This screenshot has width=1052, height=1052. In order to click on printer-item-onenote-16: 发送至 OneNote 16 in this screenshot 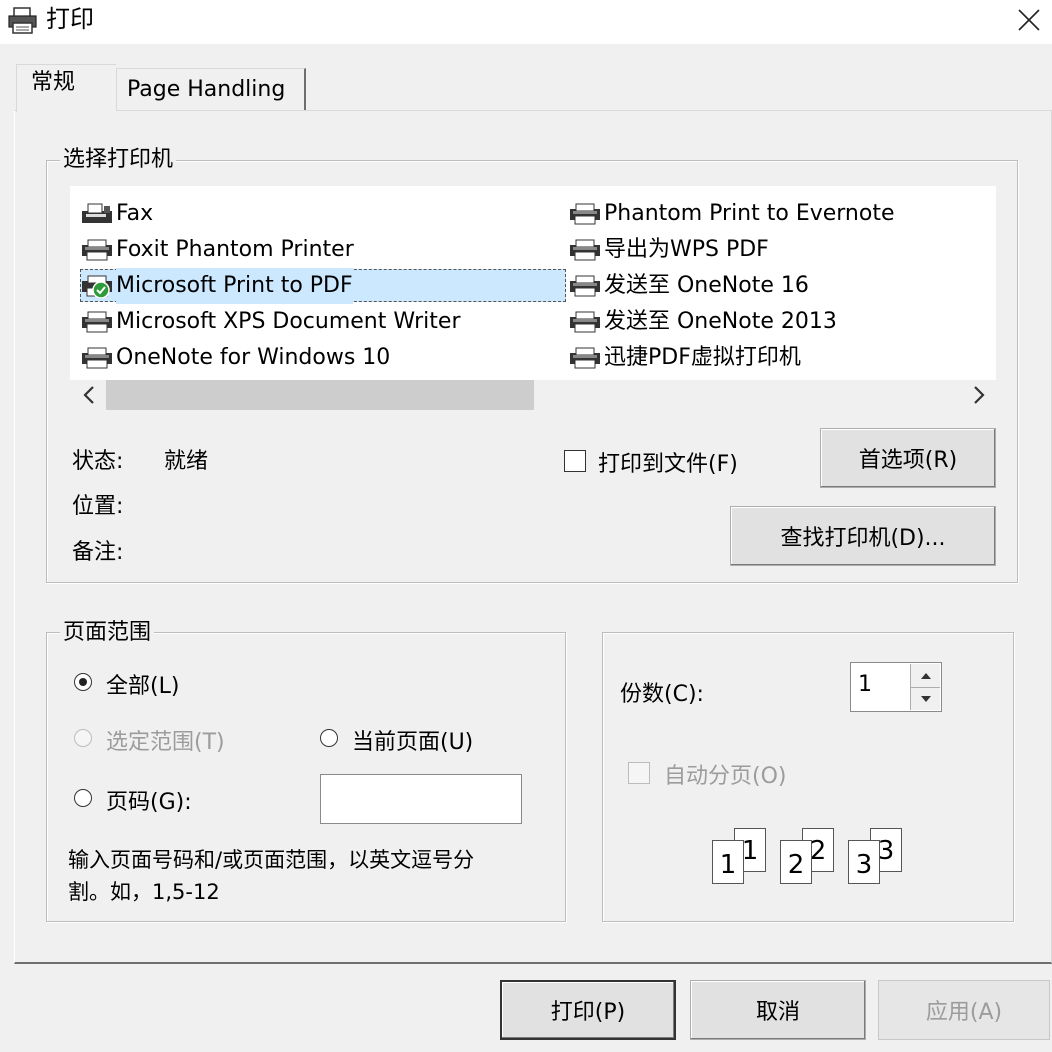, I will do `click(688, 286)`.